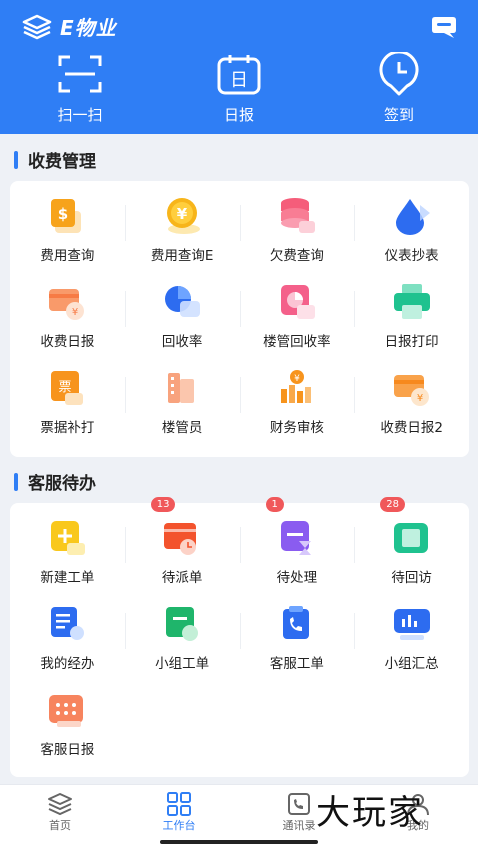 The height and width of the screenshot is (850, 478). What do you see at coordinates (399, 74) in the screenshot?
I see `clock-pin-icon` at bounding box center [399, 74].